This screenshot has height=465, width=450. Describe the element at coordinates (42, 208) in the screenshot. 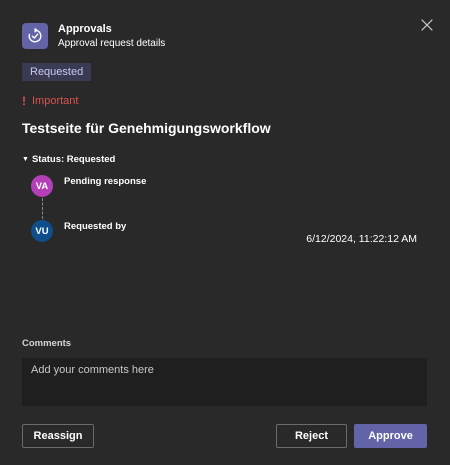

I see `timeline-connector` at that location.